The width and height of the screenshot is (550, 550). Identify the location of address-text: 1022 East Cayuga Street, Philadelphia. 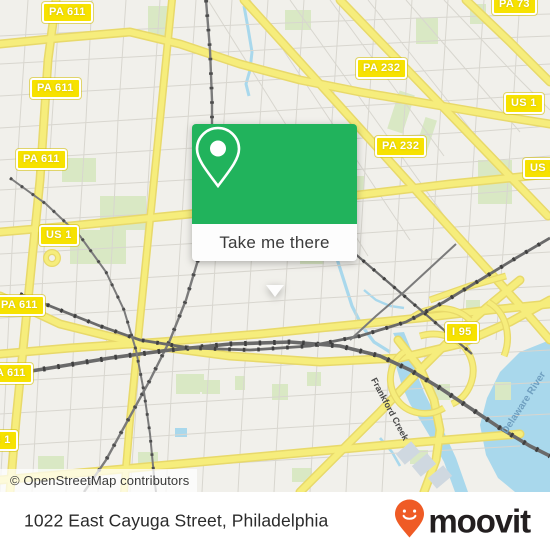
(176, 520).